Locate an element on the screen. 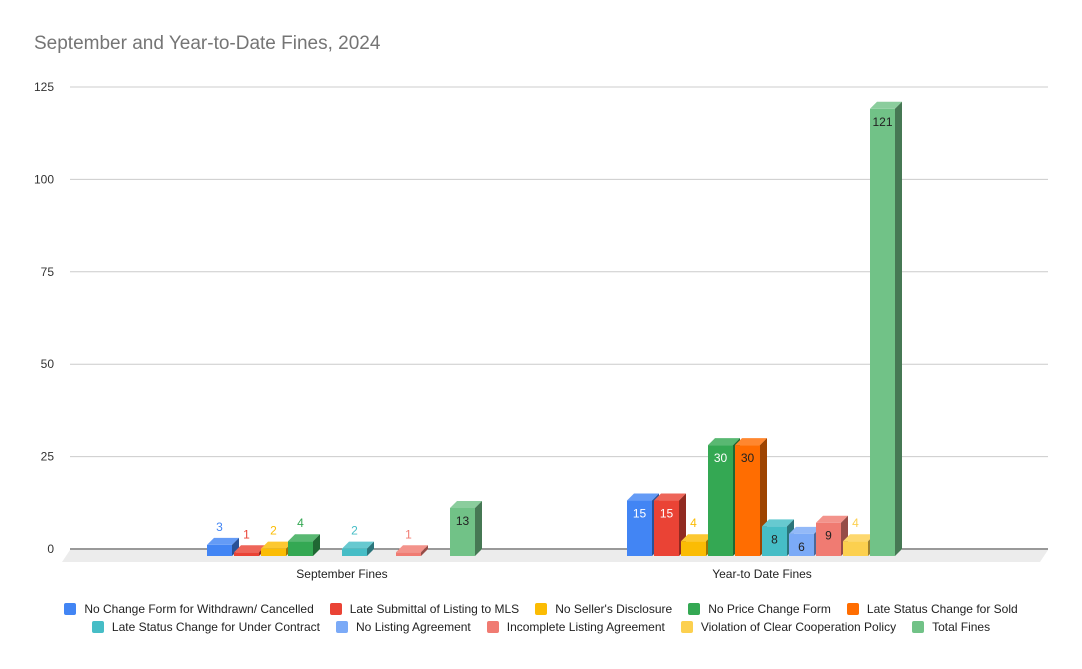 The height and width of the screenshot is (669, 1082). y-tick-label: 0 is located at coordinates (50, 549).